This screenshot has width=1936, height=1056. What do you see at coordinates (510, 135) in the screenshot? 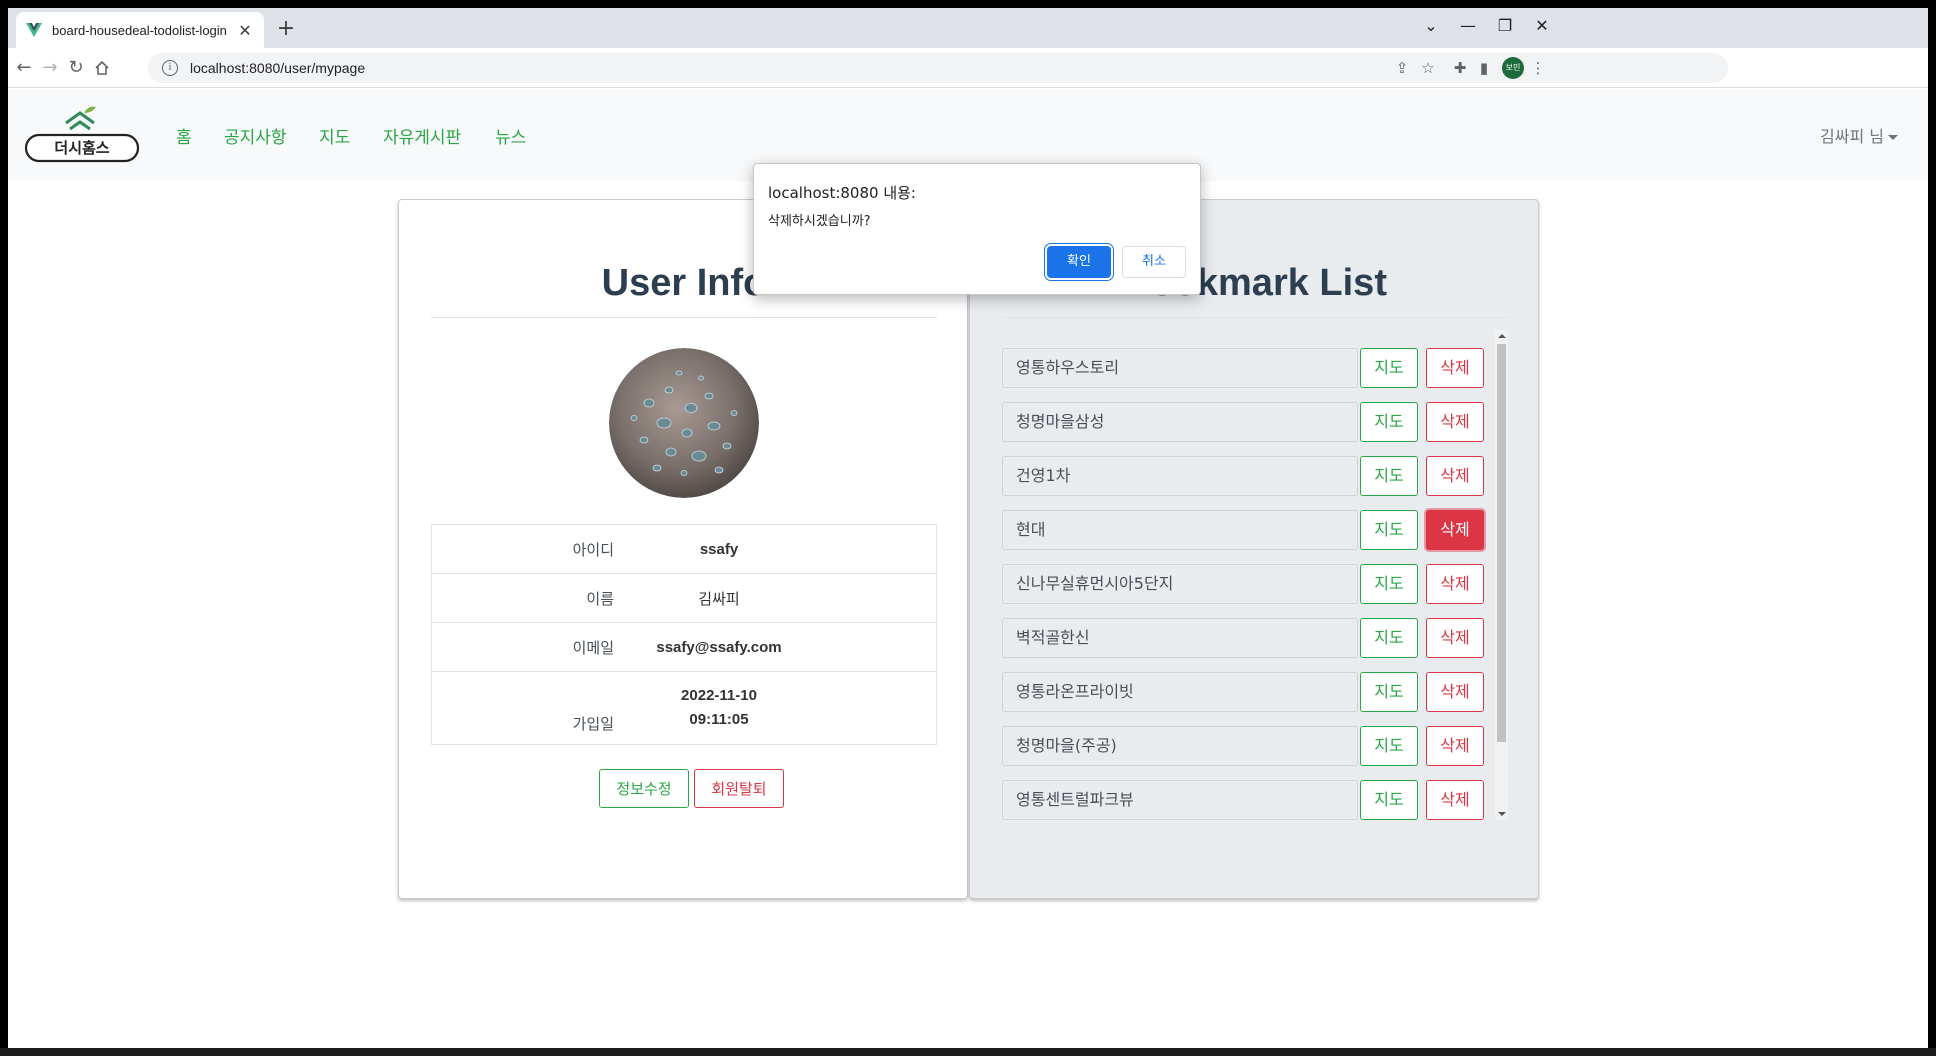
I see `nav-link-news: 뉴스` at bounding box center [510, 135].